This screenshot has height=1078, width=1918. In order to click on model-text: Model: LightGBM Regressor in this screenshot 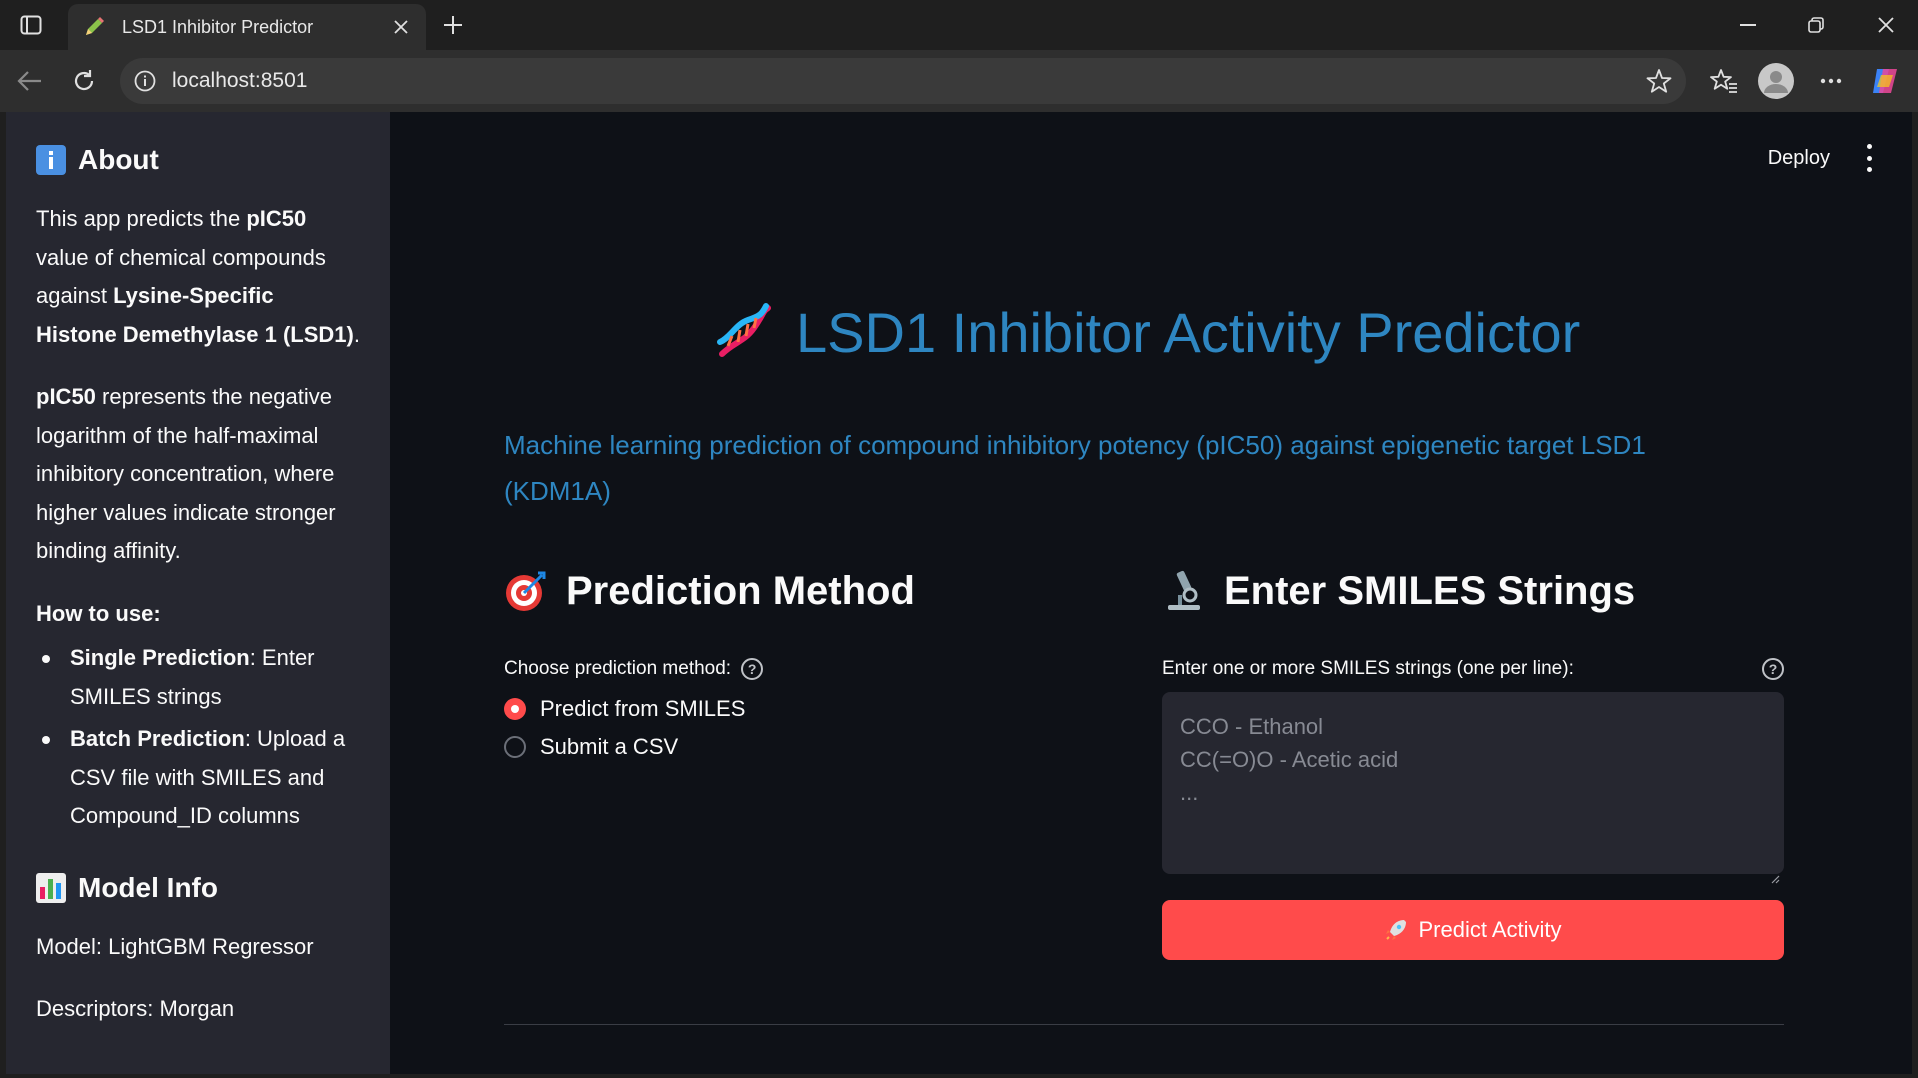, I will do `click(175, 946)`.